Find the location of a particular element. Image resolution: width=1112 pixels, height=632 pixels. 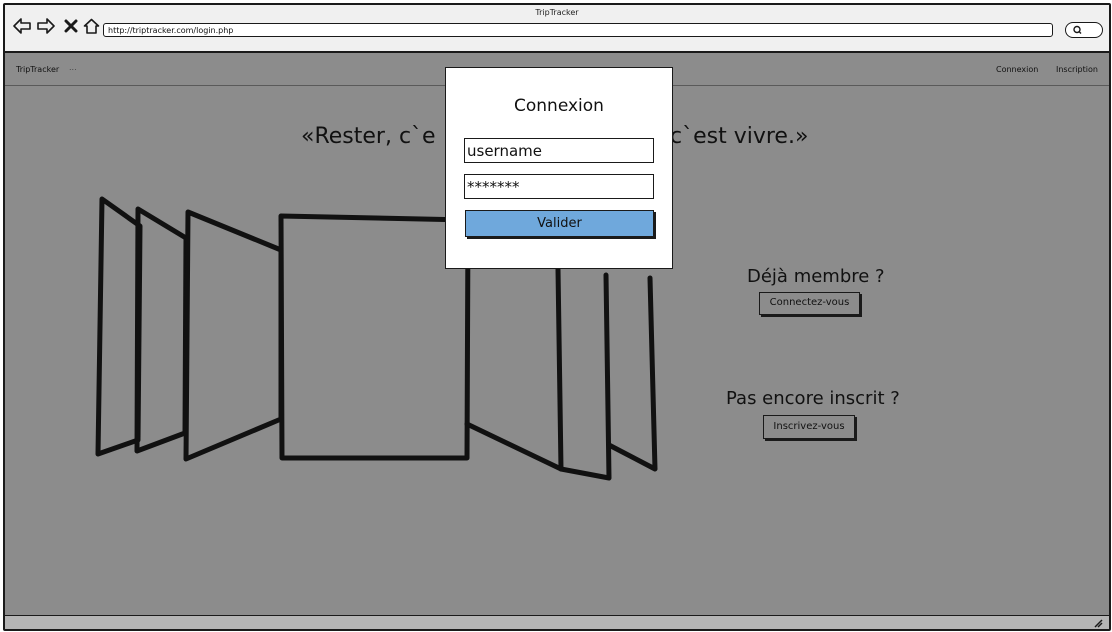

username-field is located at coordinates (559, 150).